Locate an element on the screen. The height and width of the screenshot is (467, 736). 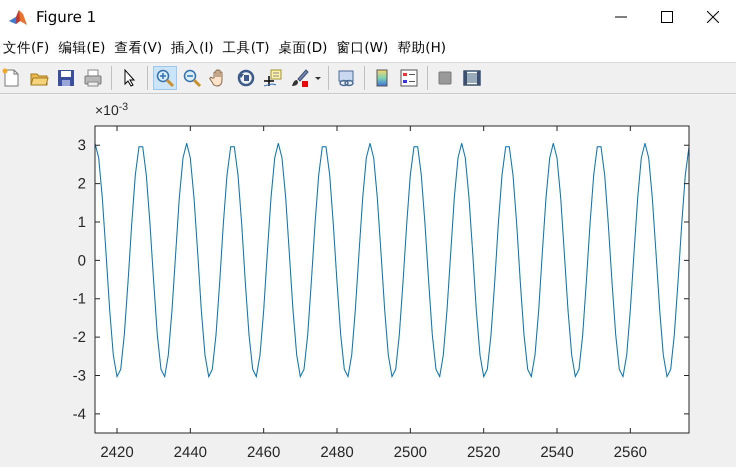
zoom-in-icon is located at coordinates (165, 78).